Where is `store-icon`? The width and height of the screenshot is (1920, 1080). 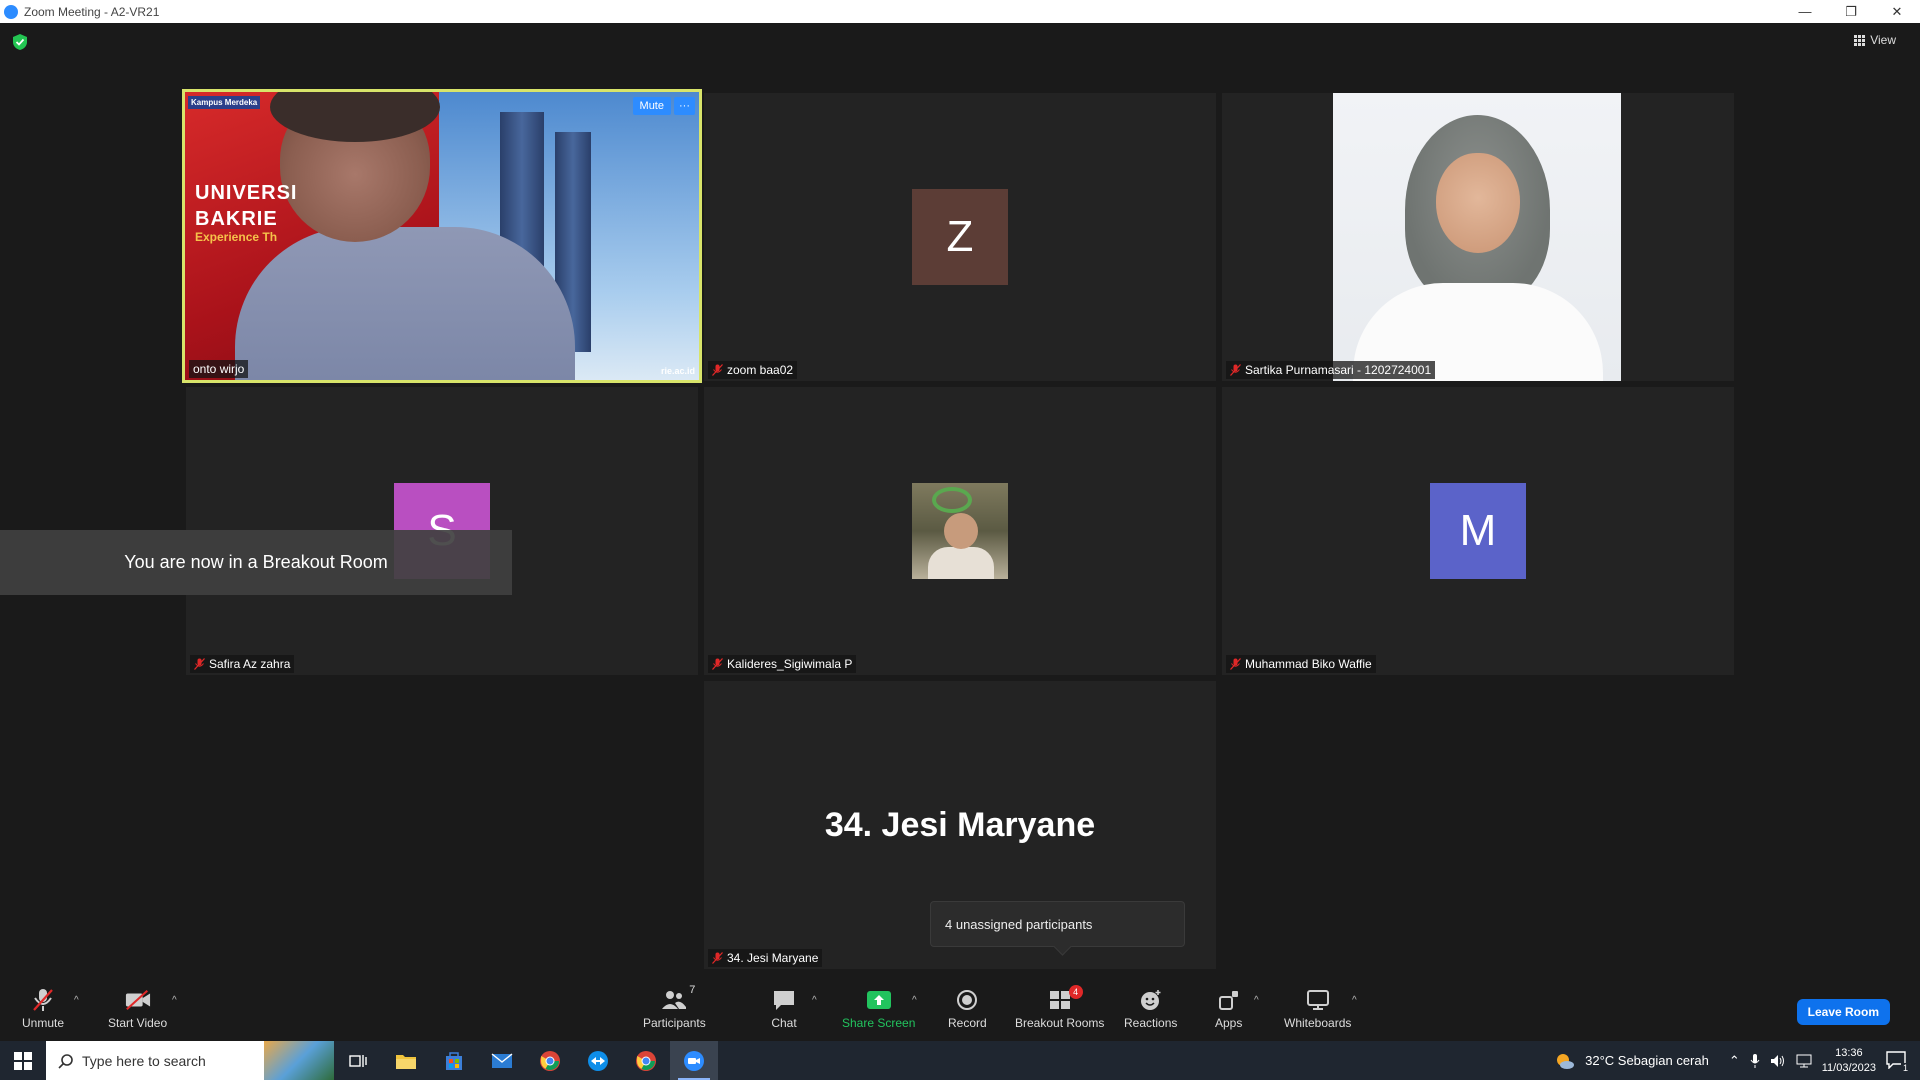 store-icon is located at coordinates (454, 1060).